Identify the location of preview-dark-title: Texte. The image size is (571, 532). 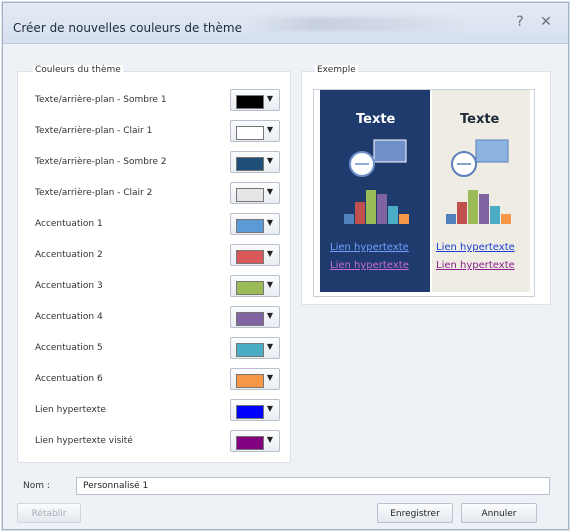
(376, 119).